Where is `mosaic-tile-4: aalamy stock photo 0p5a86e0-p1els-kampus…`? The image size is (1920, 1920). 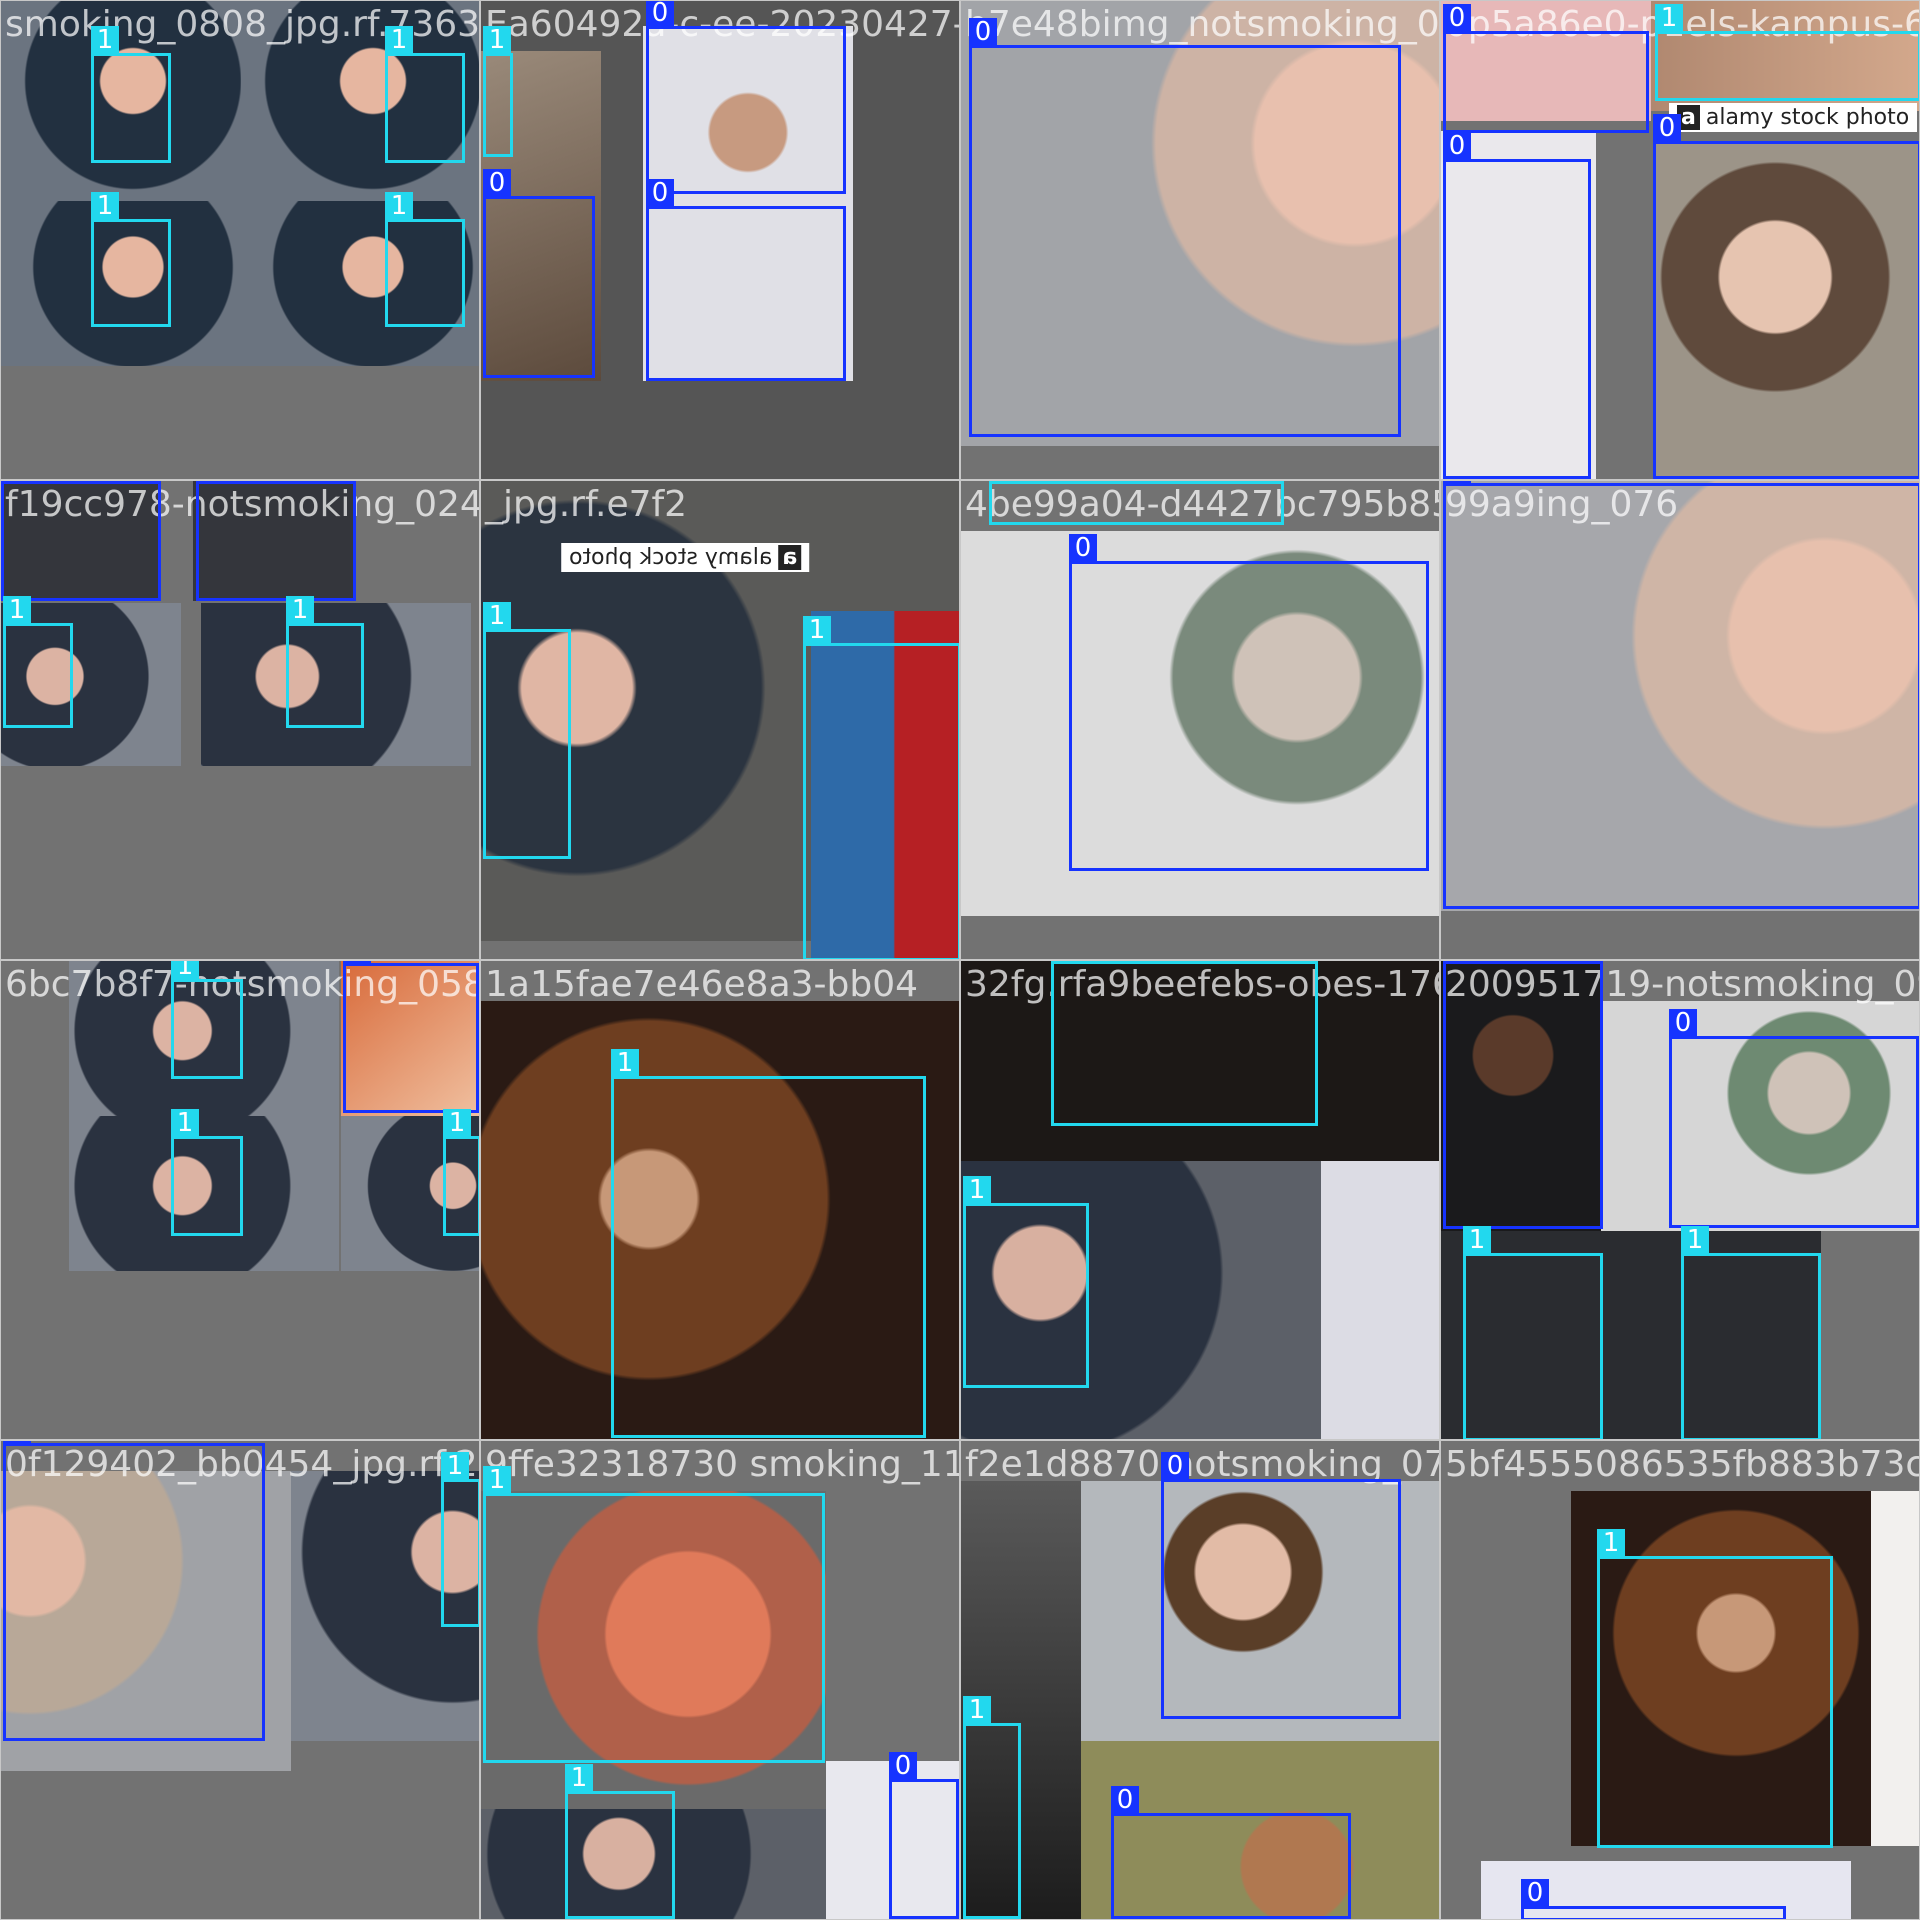
mosaic-tile-4: aalamy stock photo 0p5a86e0-p1els-kampus… is located at coordinates (1680, 240).